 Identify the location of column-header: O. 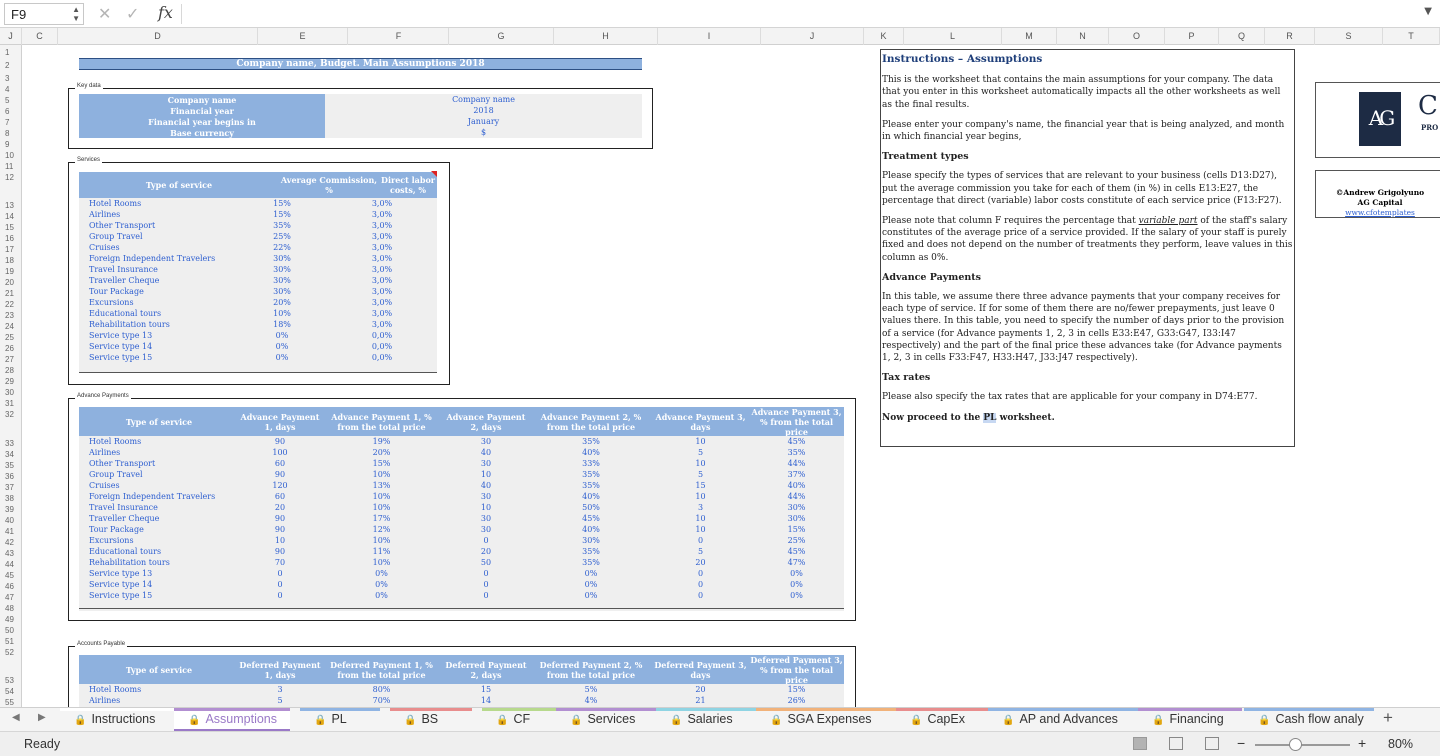
(1137, 36).